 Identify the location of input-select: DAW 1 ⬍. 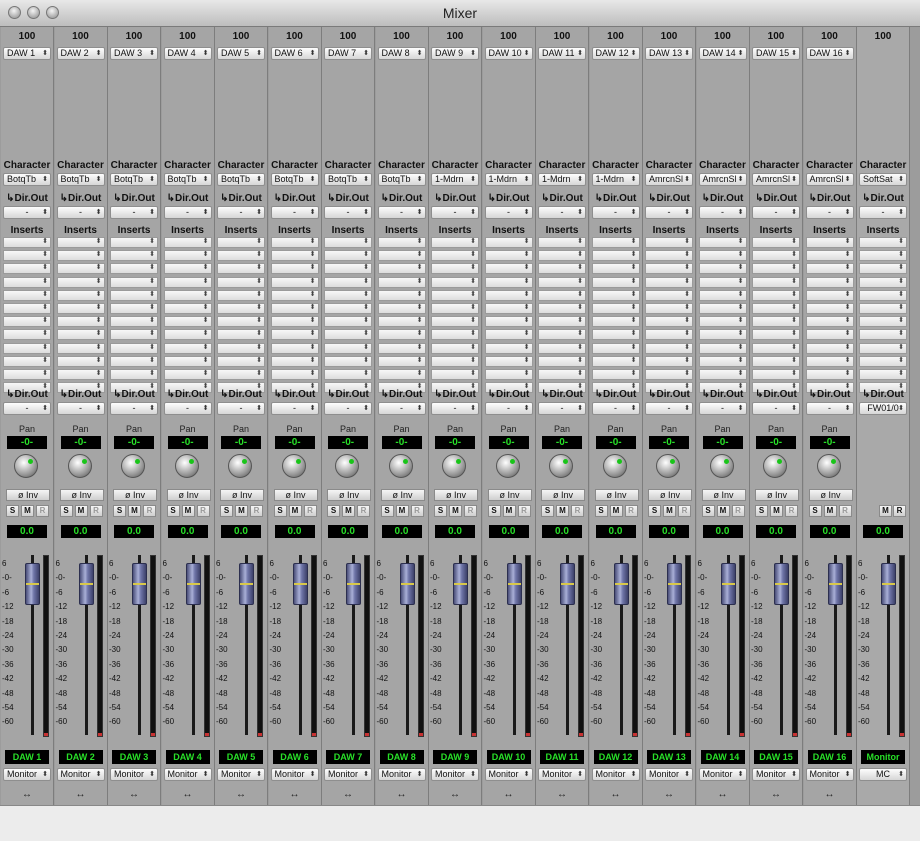
(27, 53).